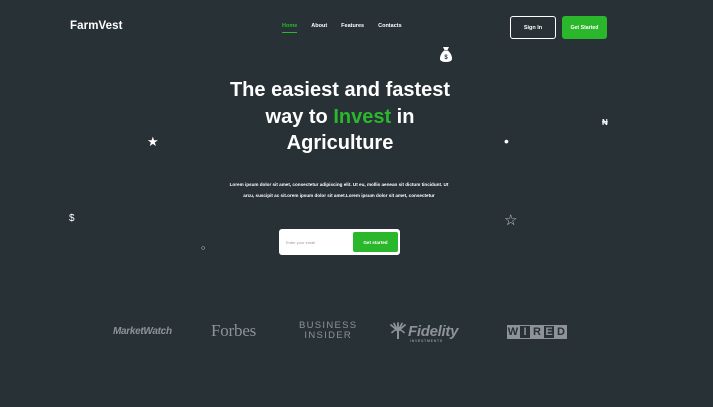 This screenshot has width=713, height=407. I want to click on fidelity-logo: Fidelity INVESTMENTS, so click(434, 333).